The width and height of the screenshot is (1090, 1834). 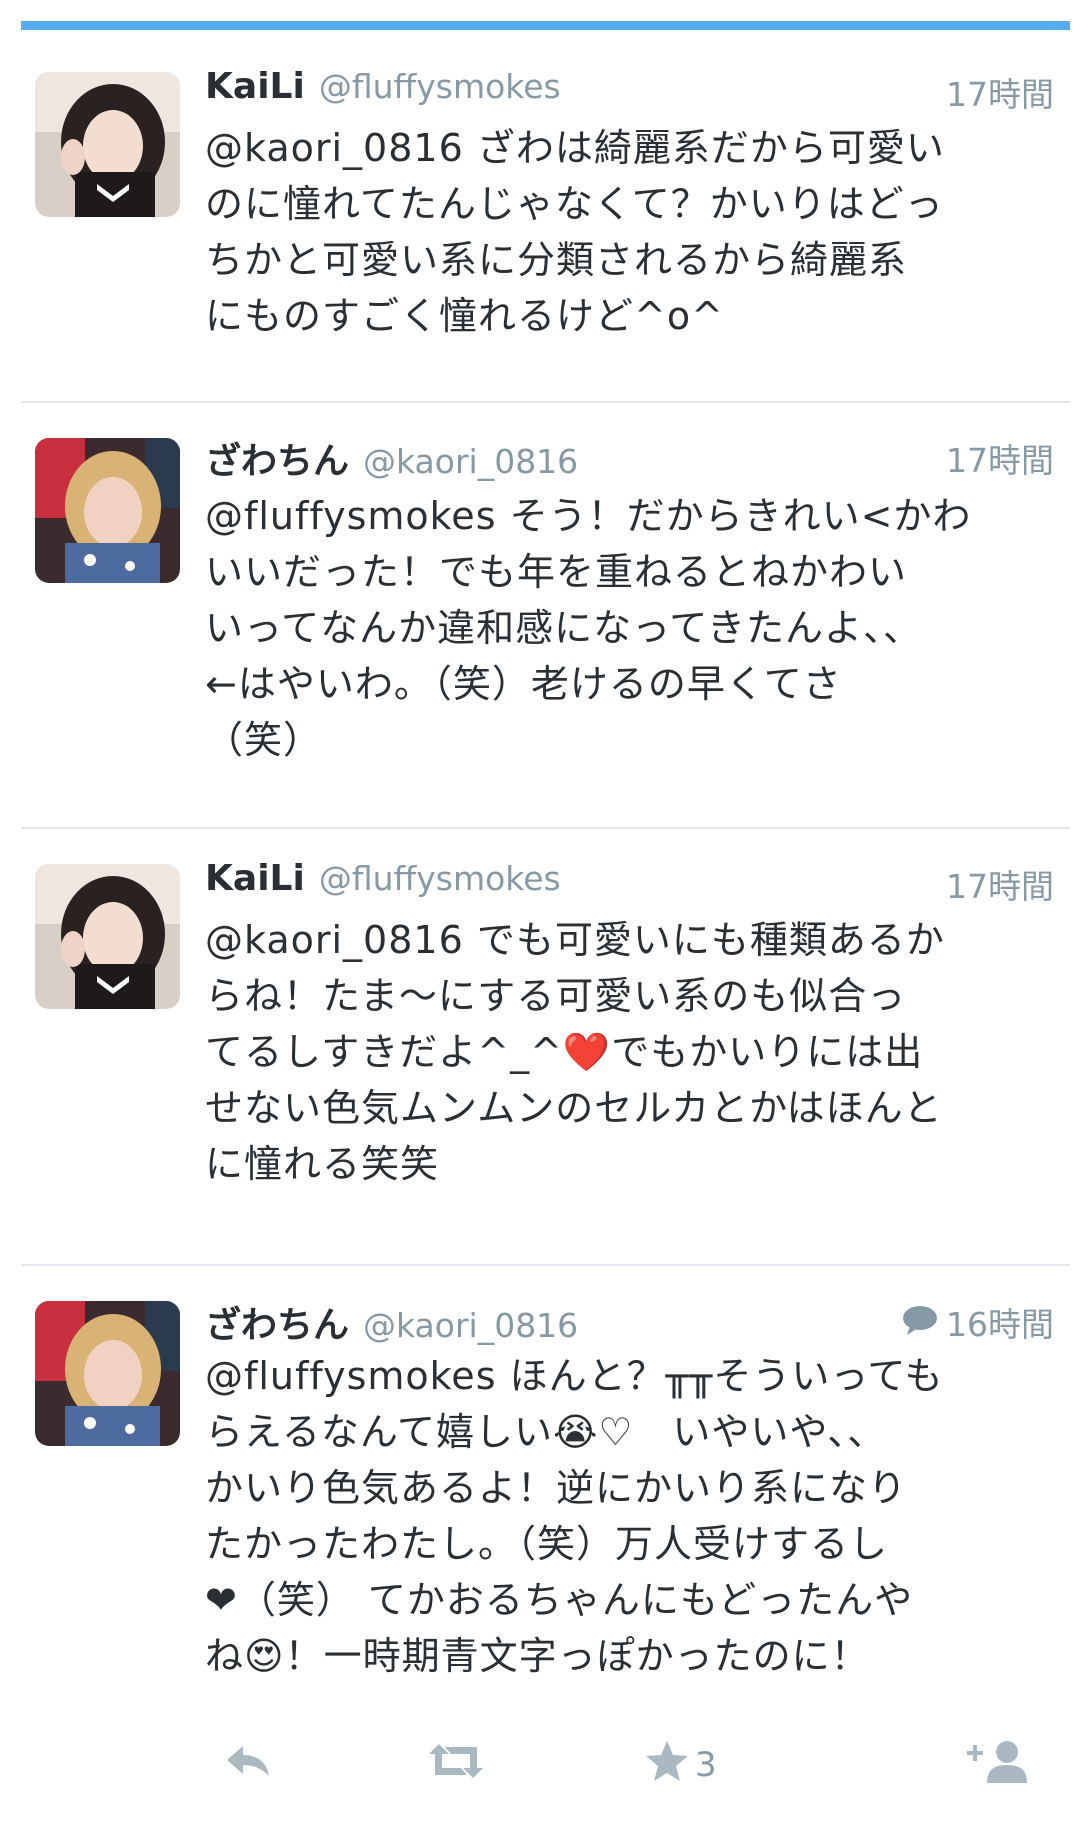 What do you see at coordinates (322, 1164) in the screenshot?
I see `tweet-text-line: に憧れる笑笑` at bounding box center [322, 1164].